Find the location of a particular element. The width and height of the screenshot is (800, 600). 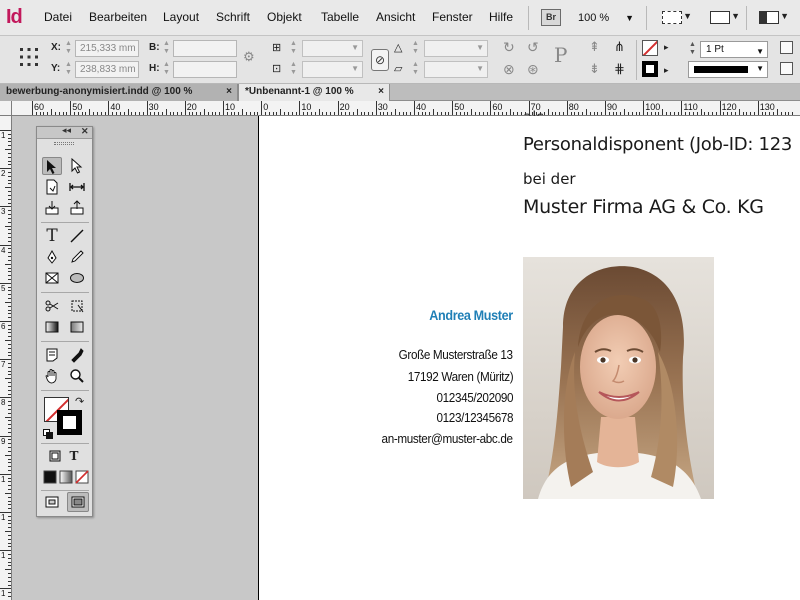

menu-bearbeiten: Bearbeiten is located at coordinates (118, 17).